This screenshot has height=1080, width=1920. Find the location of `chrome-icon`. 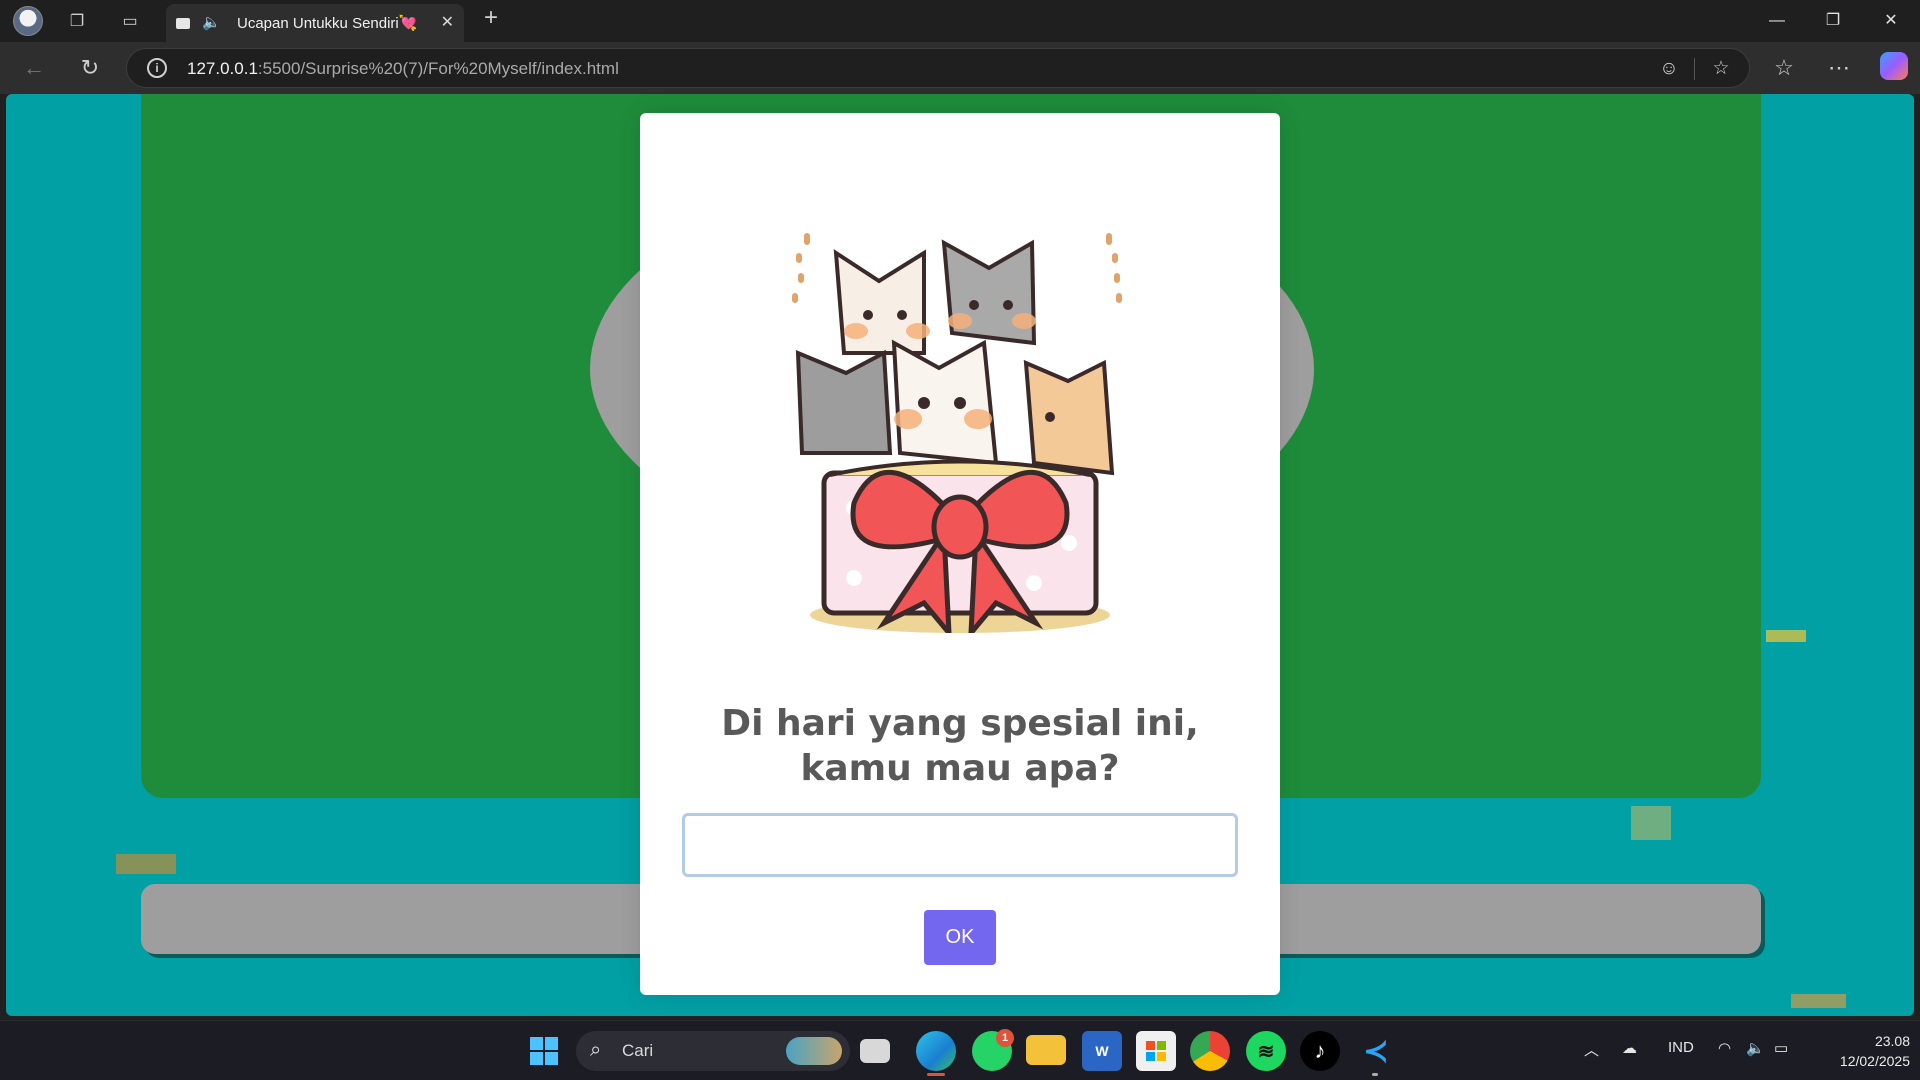

chrome-icon is located at coordinates (1210, 1051).